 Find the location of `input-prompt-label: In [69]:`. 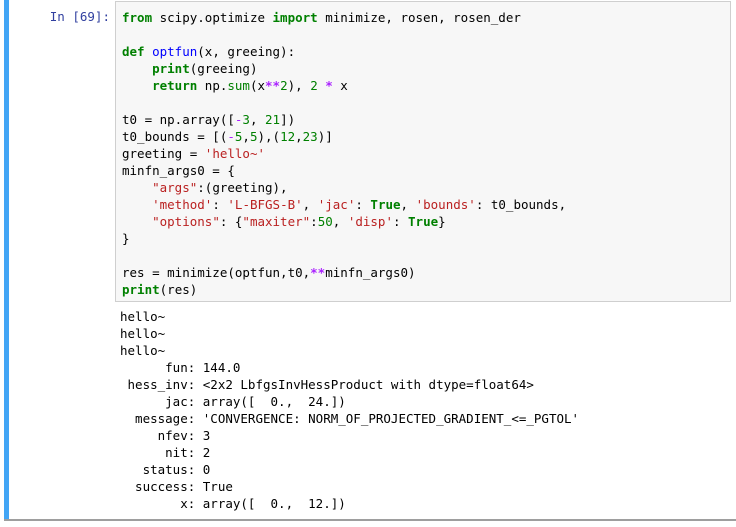

input-prompt-label: In [69]: is located at coordinates (79, 16).